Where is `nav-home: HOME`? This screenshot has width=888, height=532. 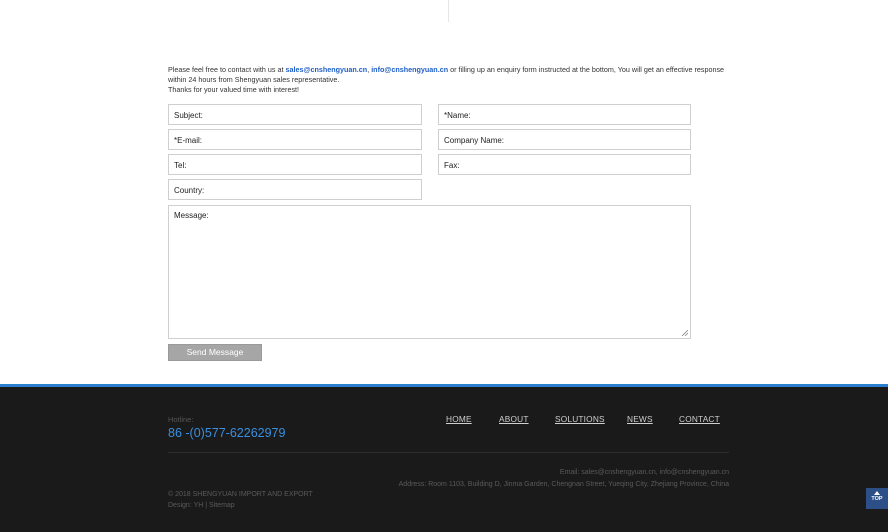
nav-home: HOME is located at coordinates (459, 419).